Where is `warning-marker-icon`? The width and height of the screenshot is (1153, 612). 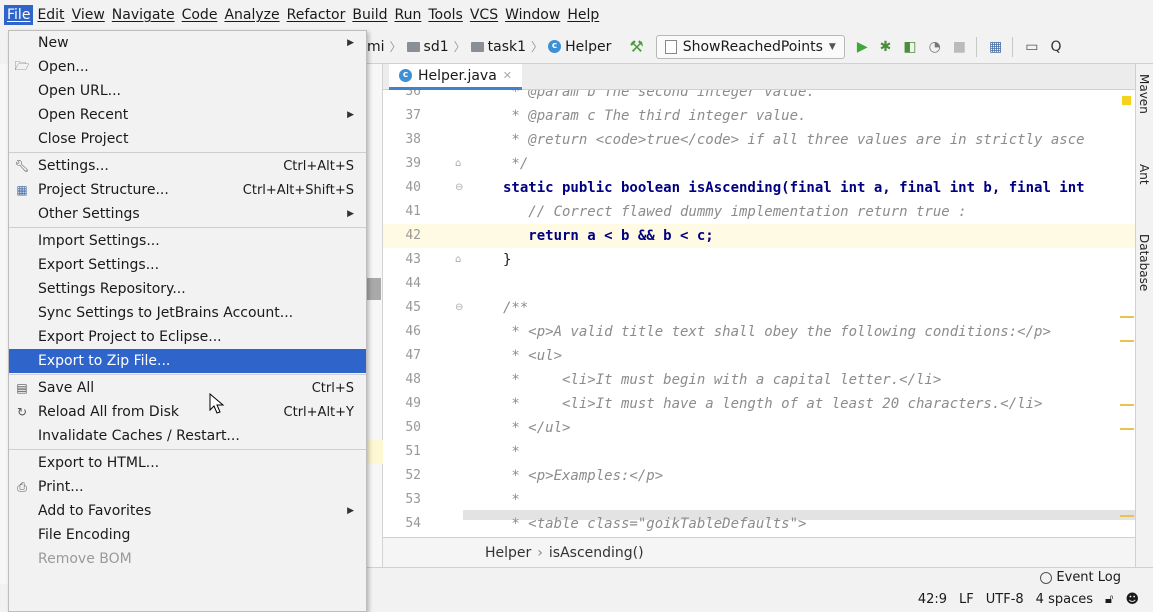 warning-marker-icon is located at coordinates (1126, 100).